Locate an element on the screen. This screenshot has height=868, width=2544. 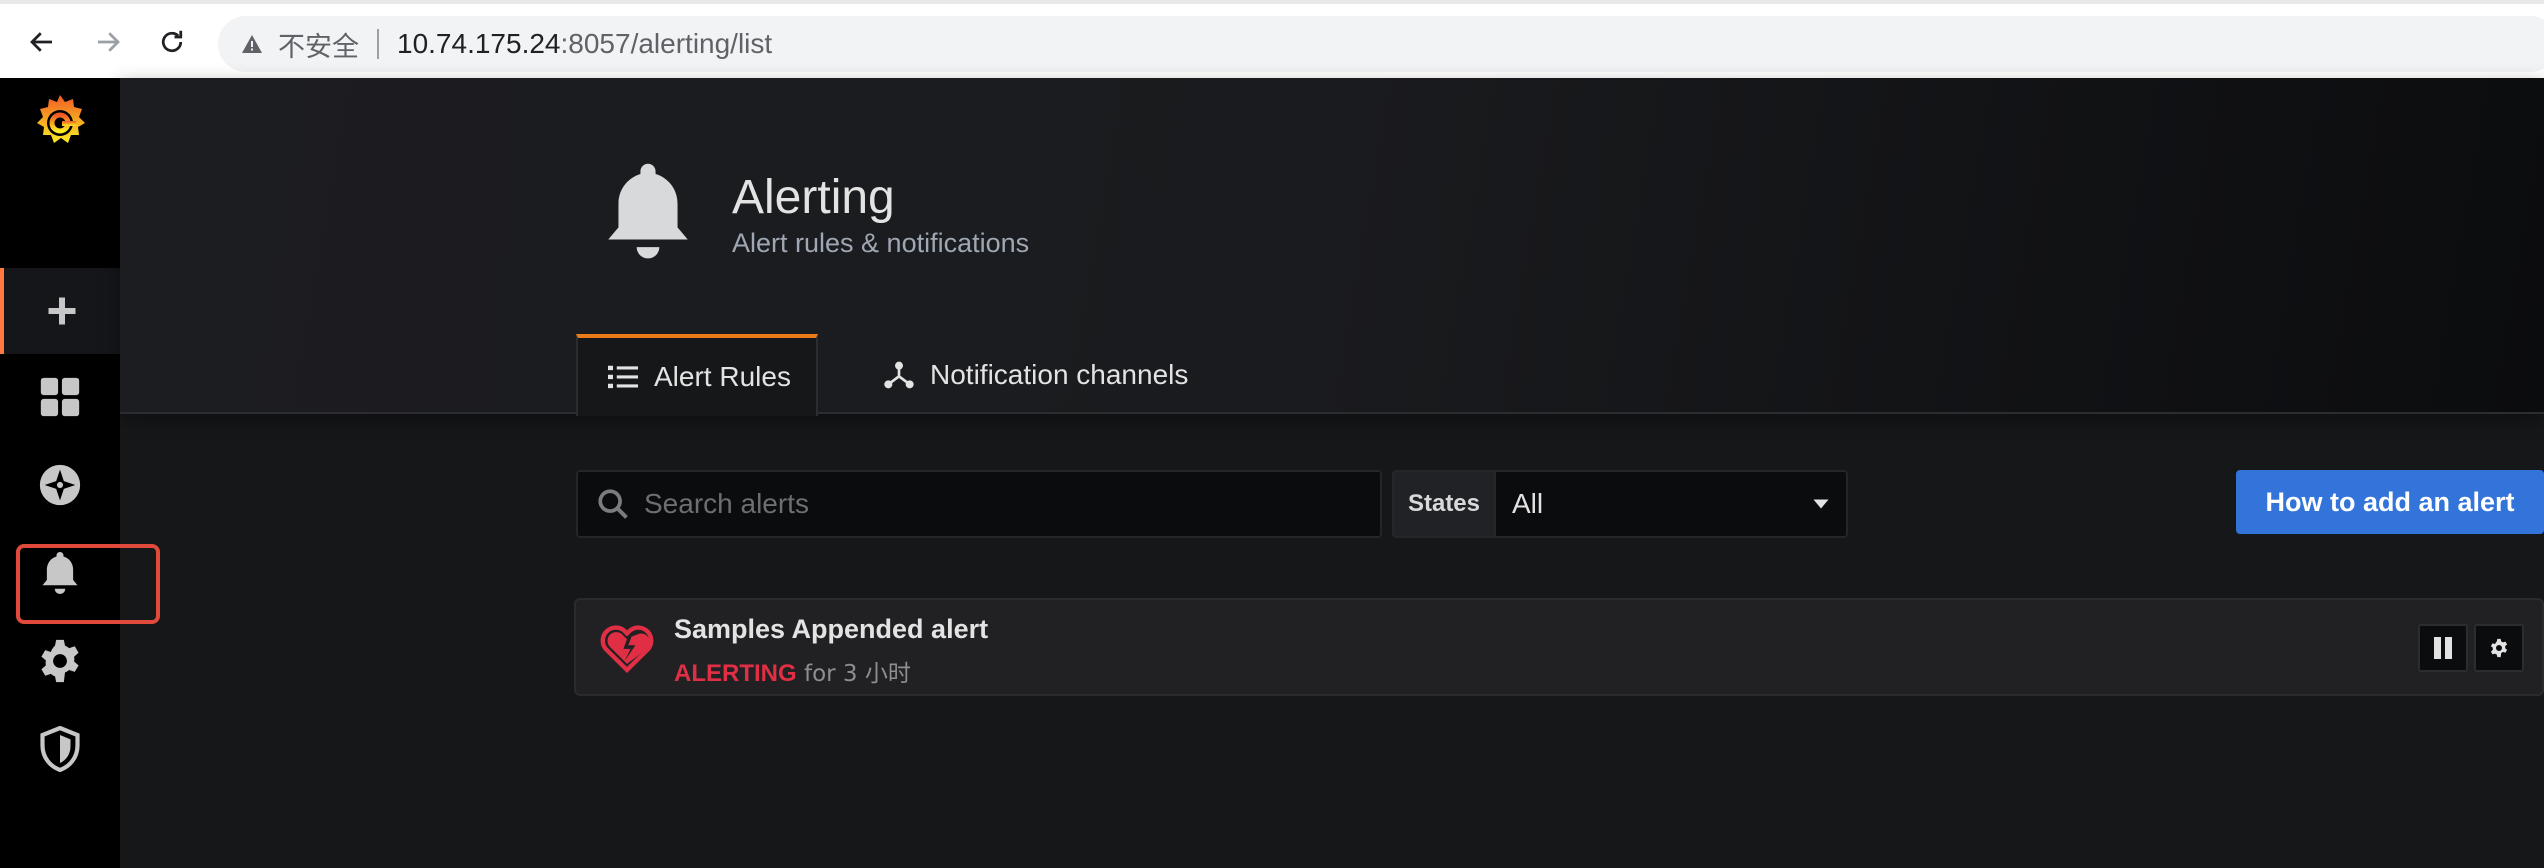
grafana-logo-icon is located at coordinates (61, 119).